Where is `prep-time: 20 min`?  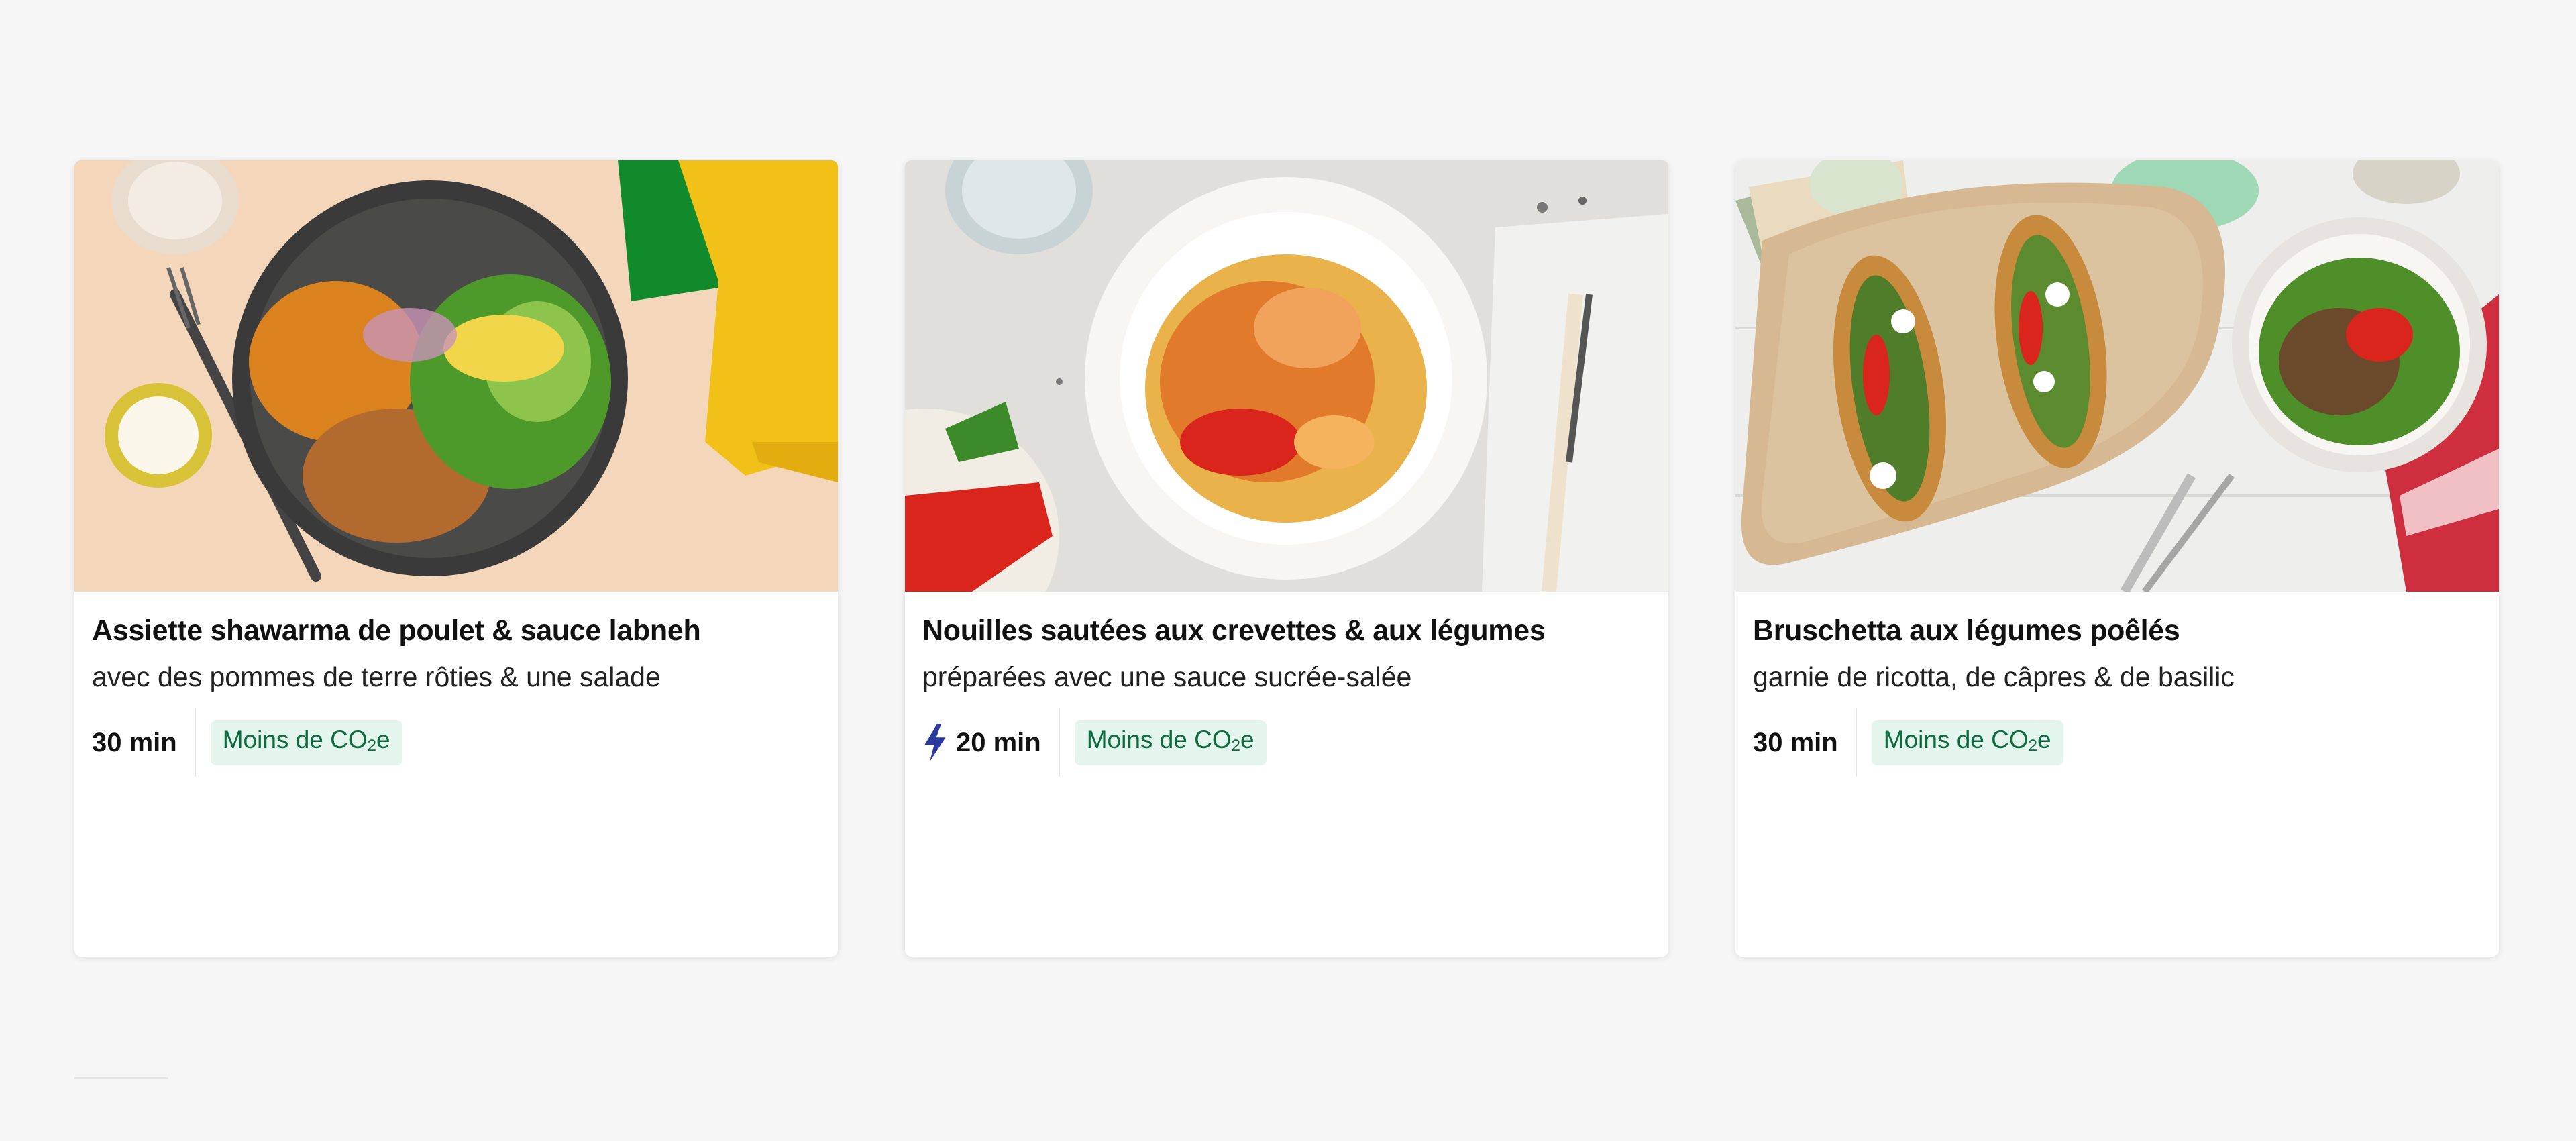
prep-time: 20 min is located at coordinates (991, 743).